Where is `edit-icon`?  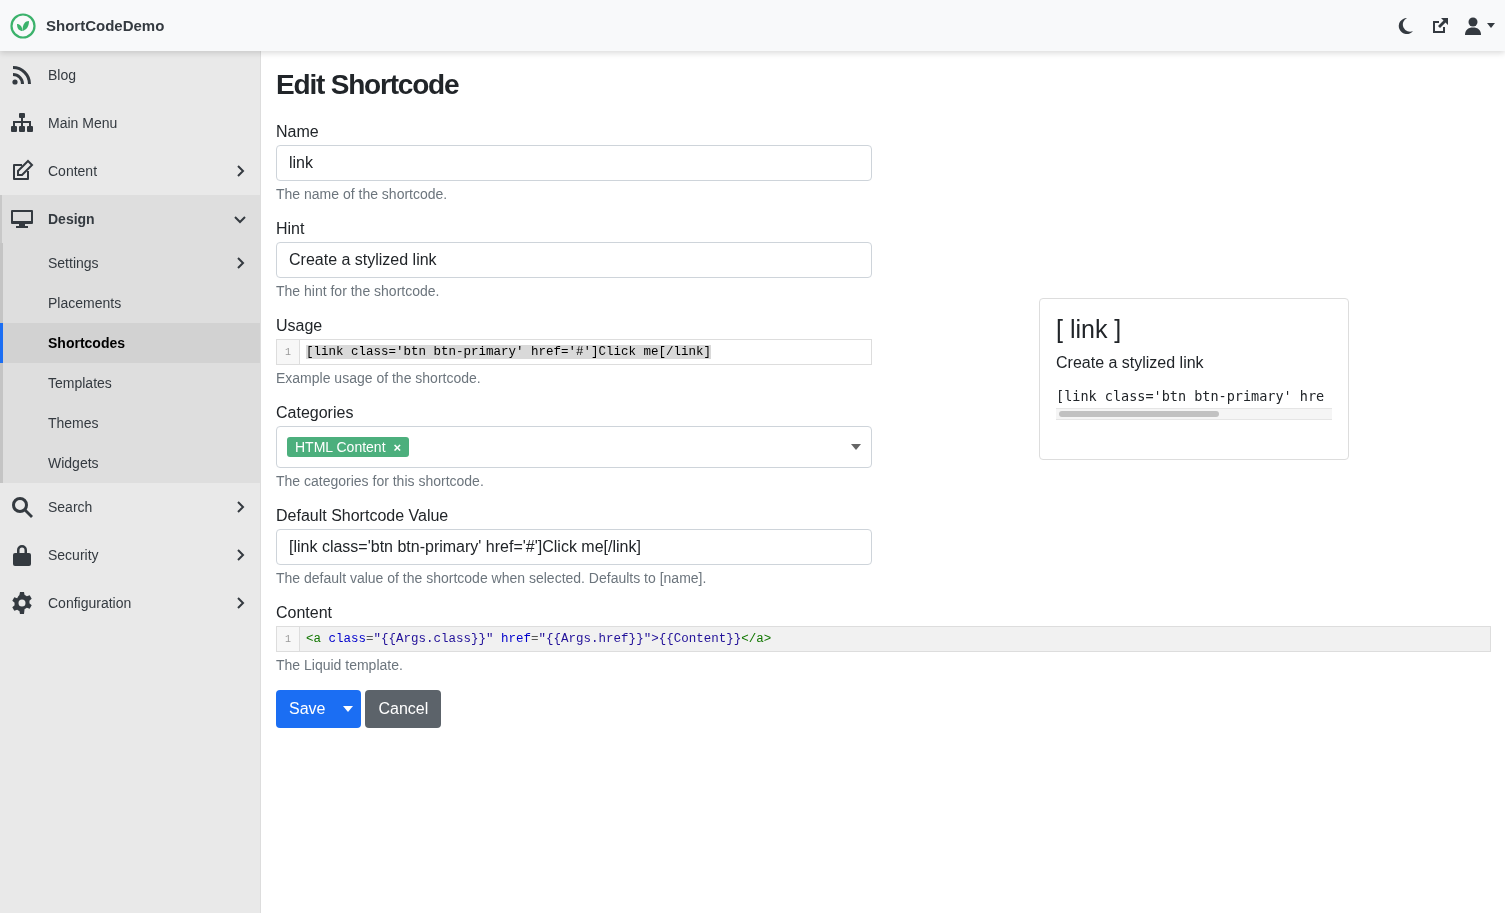
edit-icon is located at coordinates (22, 171).